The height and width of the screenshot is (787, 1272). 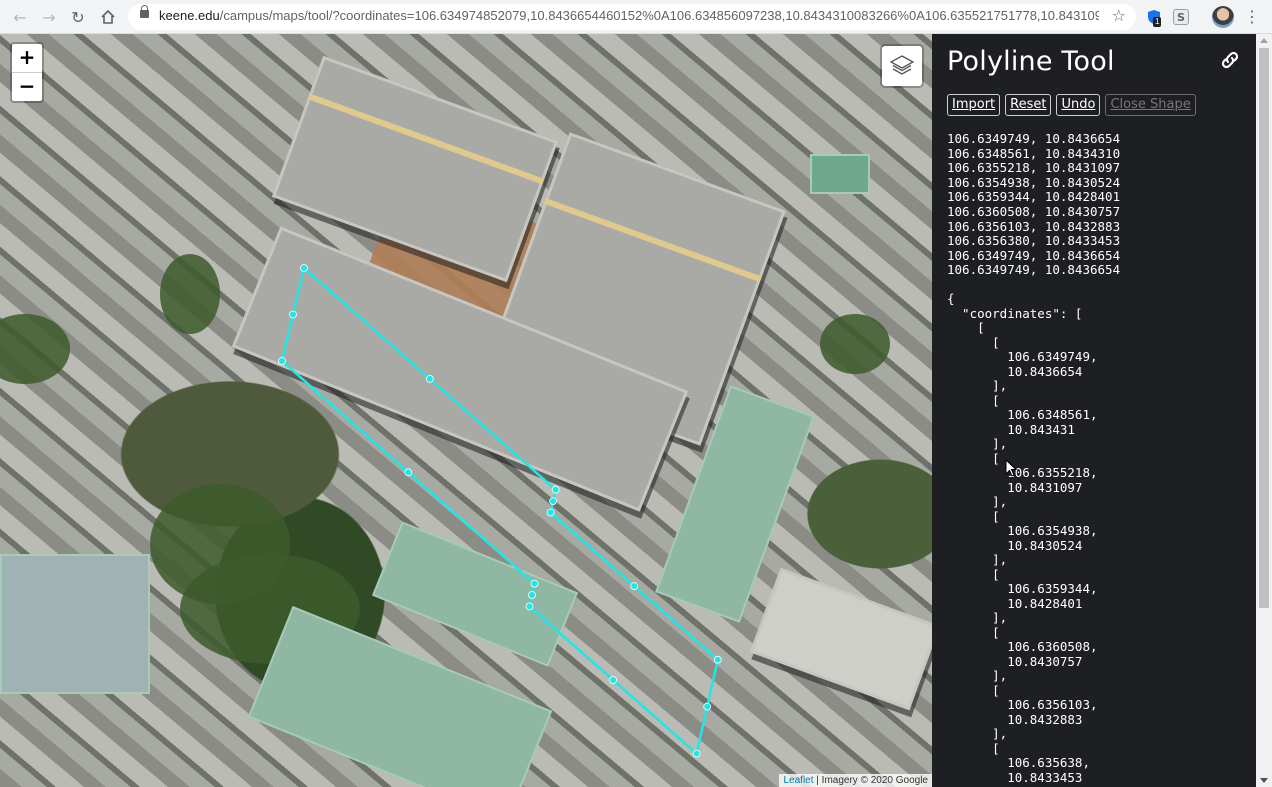 I want to click on leaflet-link: Leaflet, so click(x=798, y=780).